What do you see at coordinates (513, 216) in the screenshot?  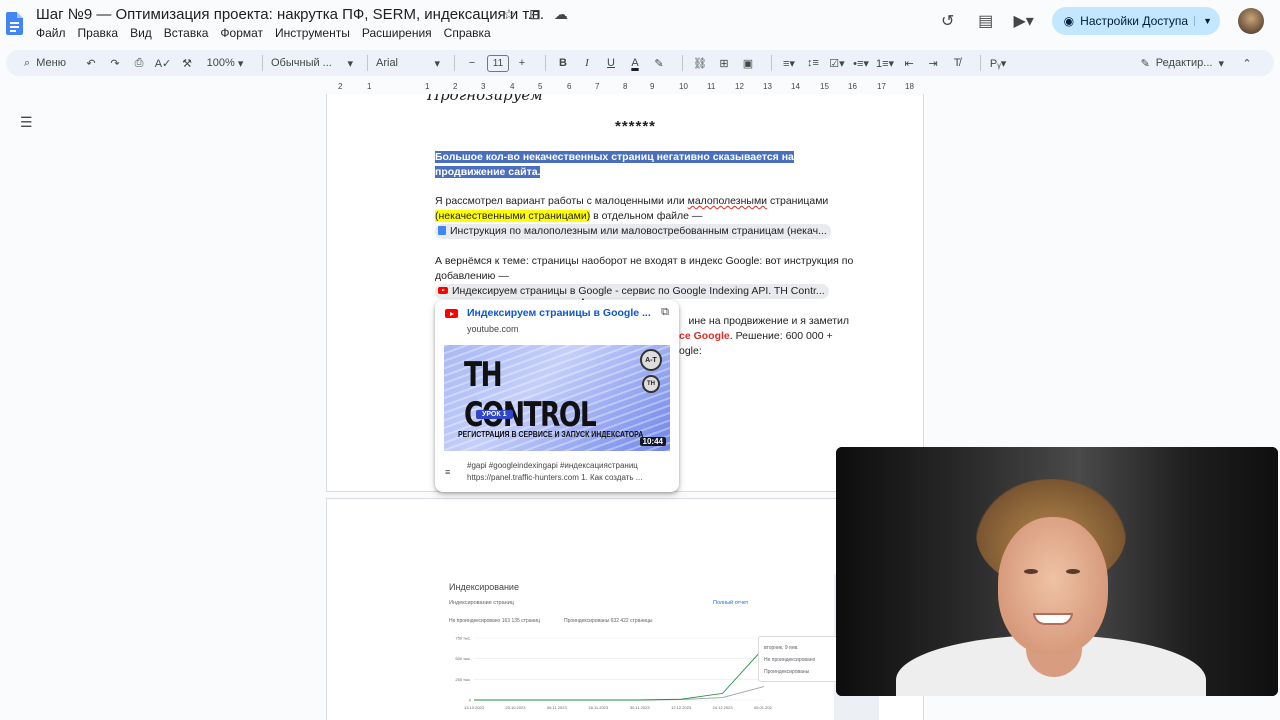 I see `highlighted-text: (некачественными страницами)` at bounding box center [513, 216].